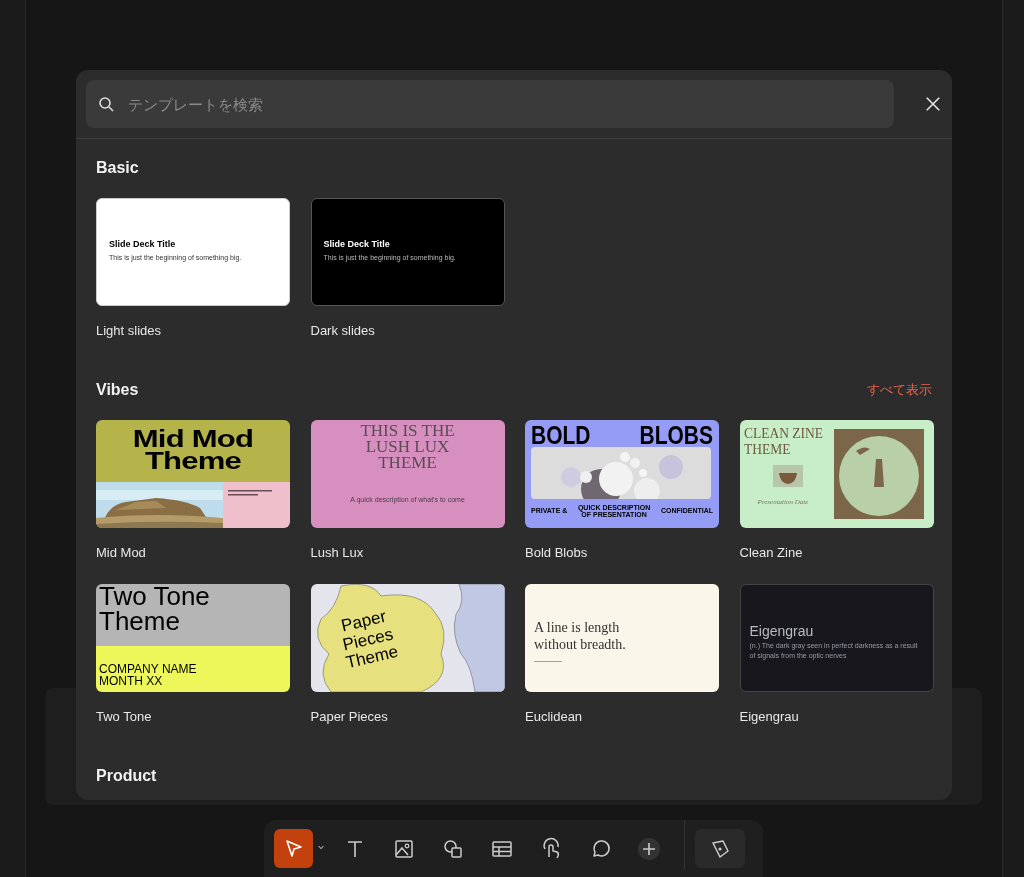 The height and width of the screenshot is (877, 1024). Describe the element at coordinates (126, 776) in the screenshot. I see `section-title: Product` at that location.